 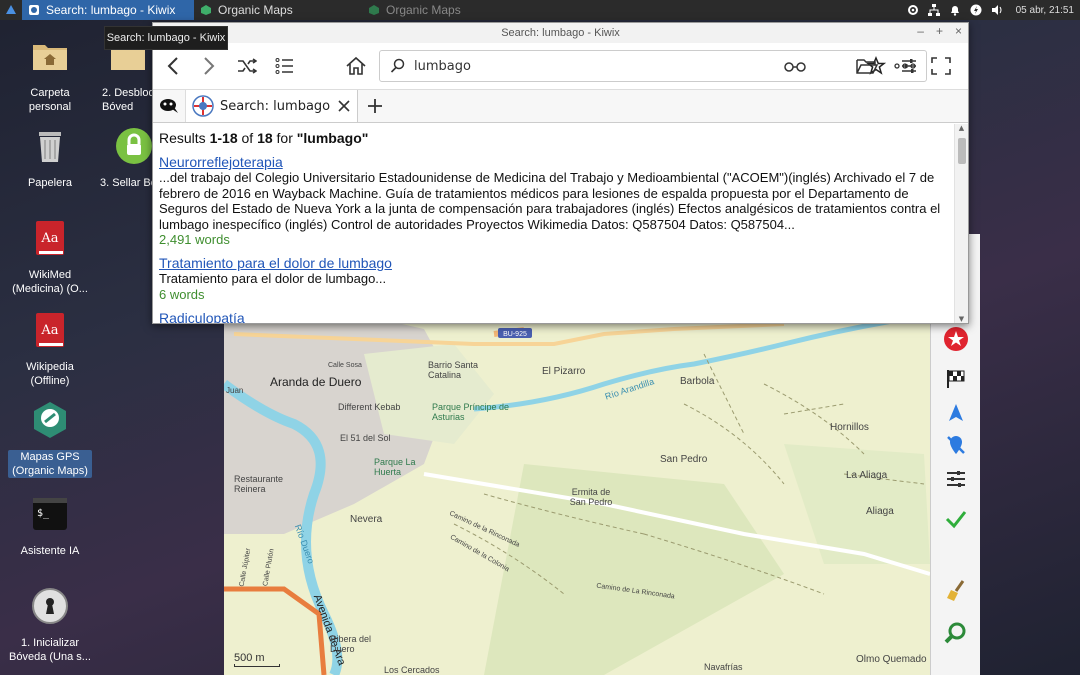 I want to click on clean-button, so click(x=956, y=591).